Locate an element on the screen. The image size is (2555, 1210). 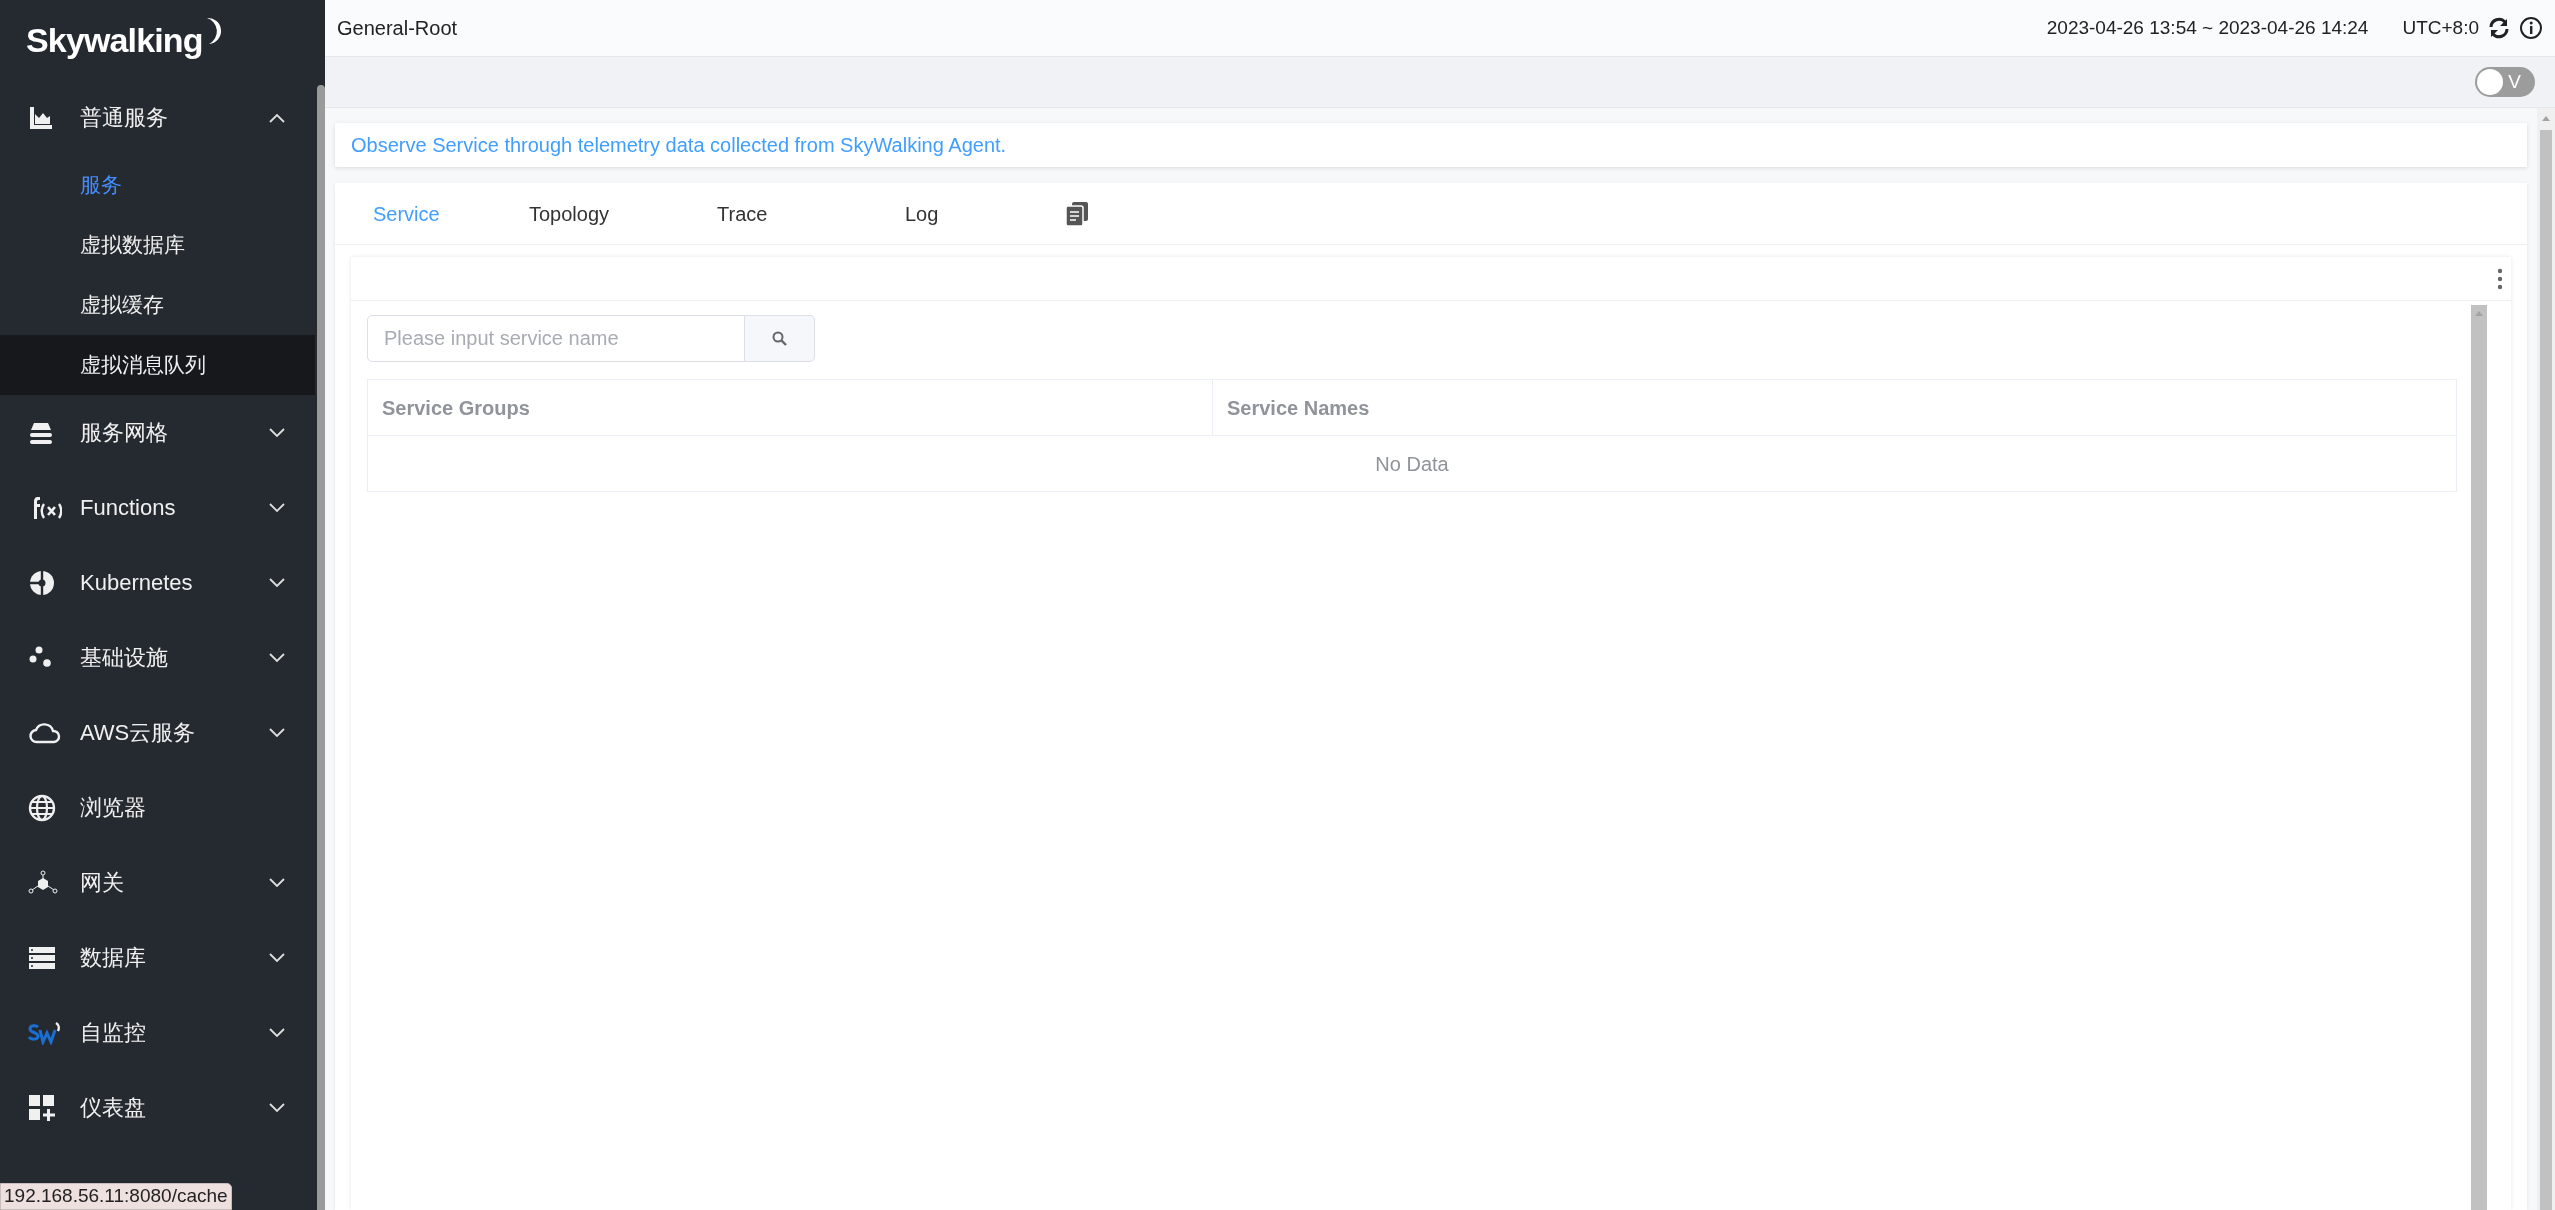
dashboard-add-icon is located at coordinates (42, 1107).